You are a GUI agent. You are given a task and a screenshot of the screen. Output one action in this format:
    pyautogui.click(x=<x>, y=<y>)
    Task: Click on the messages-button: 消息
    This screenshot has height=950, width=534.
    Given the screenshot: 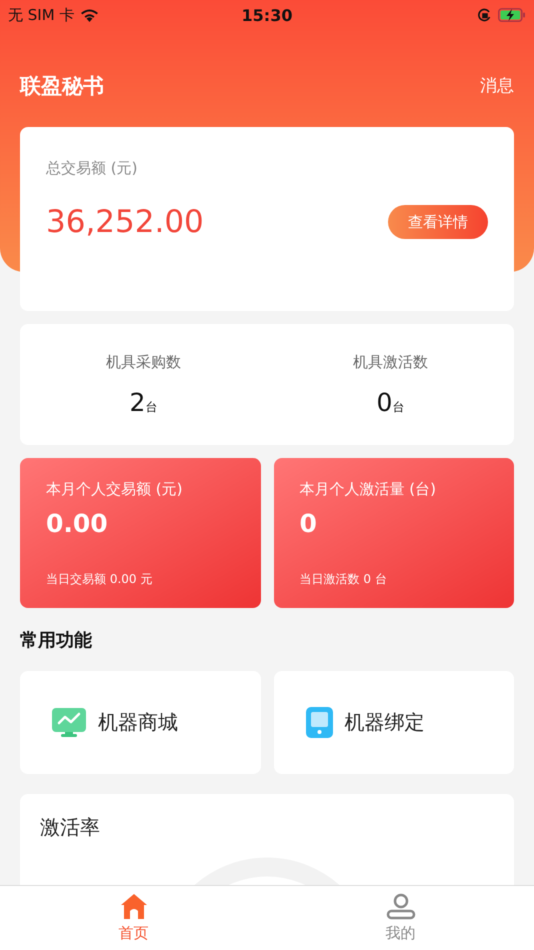 What is the action you would take?
    pyautogui.click(x=497, y=85)
    